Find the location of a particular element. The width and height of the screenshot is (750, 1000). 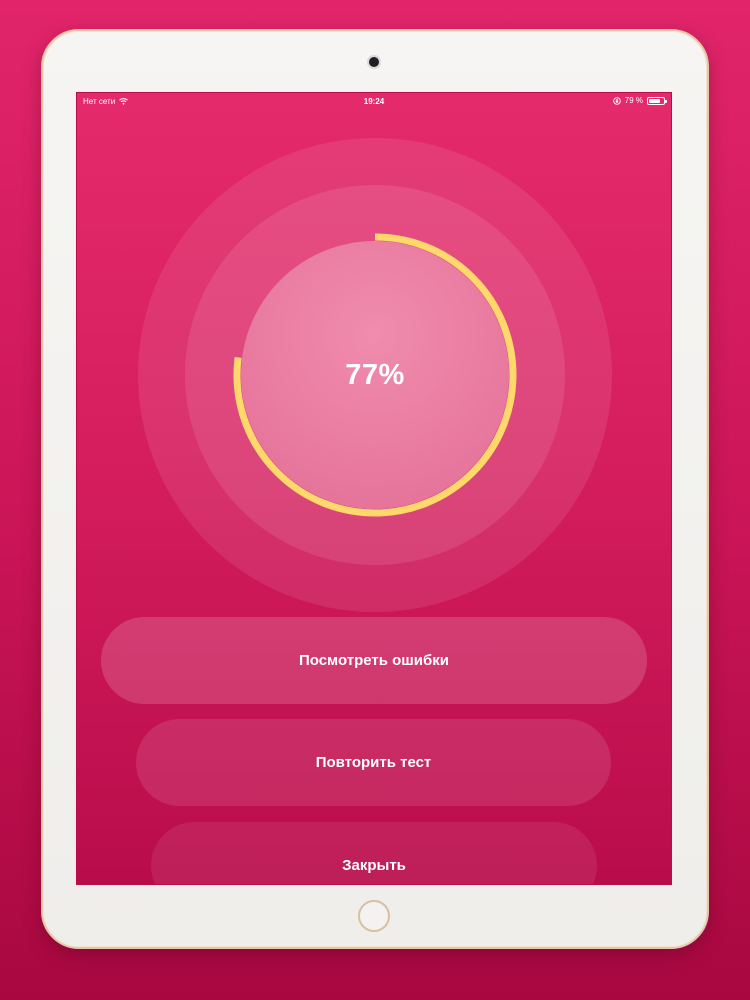

status-bar: Нет сети 19:24 79 % is located at coordinates (374, 102).